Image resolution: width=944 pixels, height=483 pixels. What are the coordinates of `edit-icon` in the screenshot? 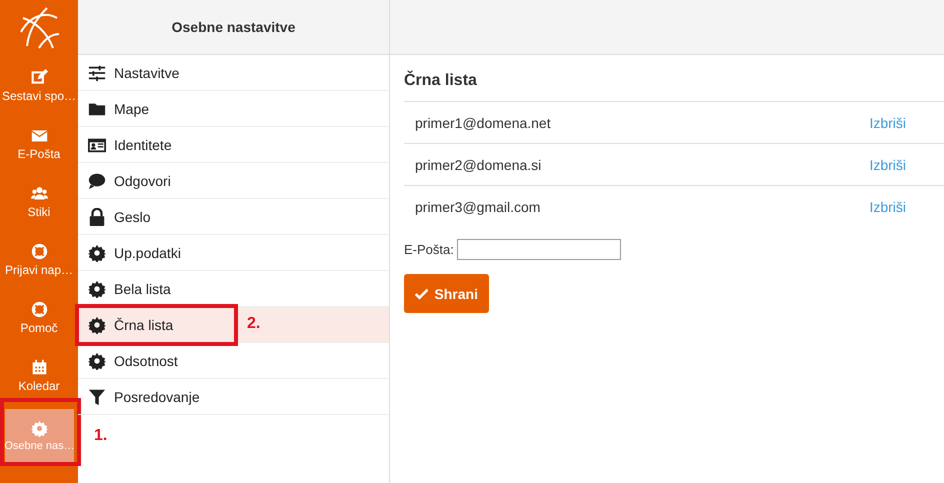 It's located at (39, 77).